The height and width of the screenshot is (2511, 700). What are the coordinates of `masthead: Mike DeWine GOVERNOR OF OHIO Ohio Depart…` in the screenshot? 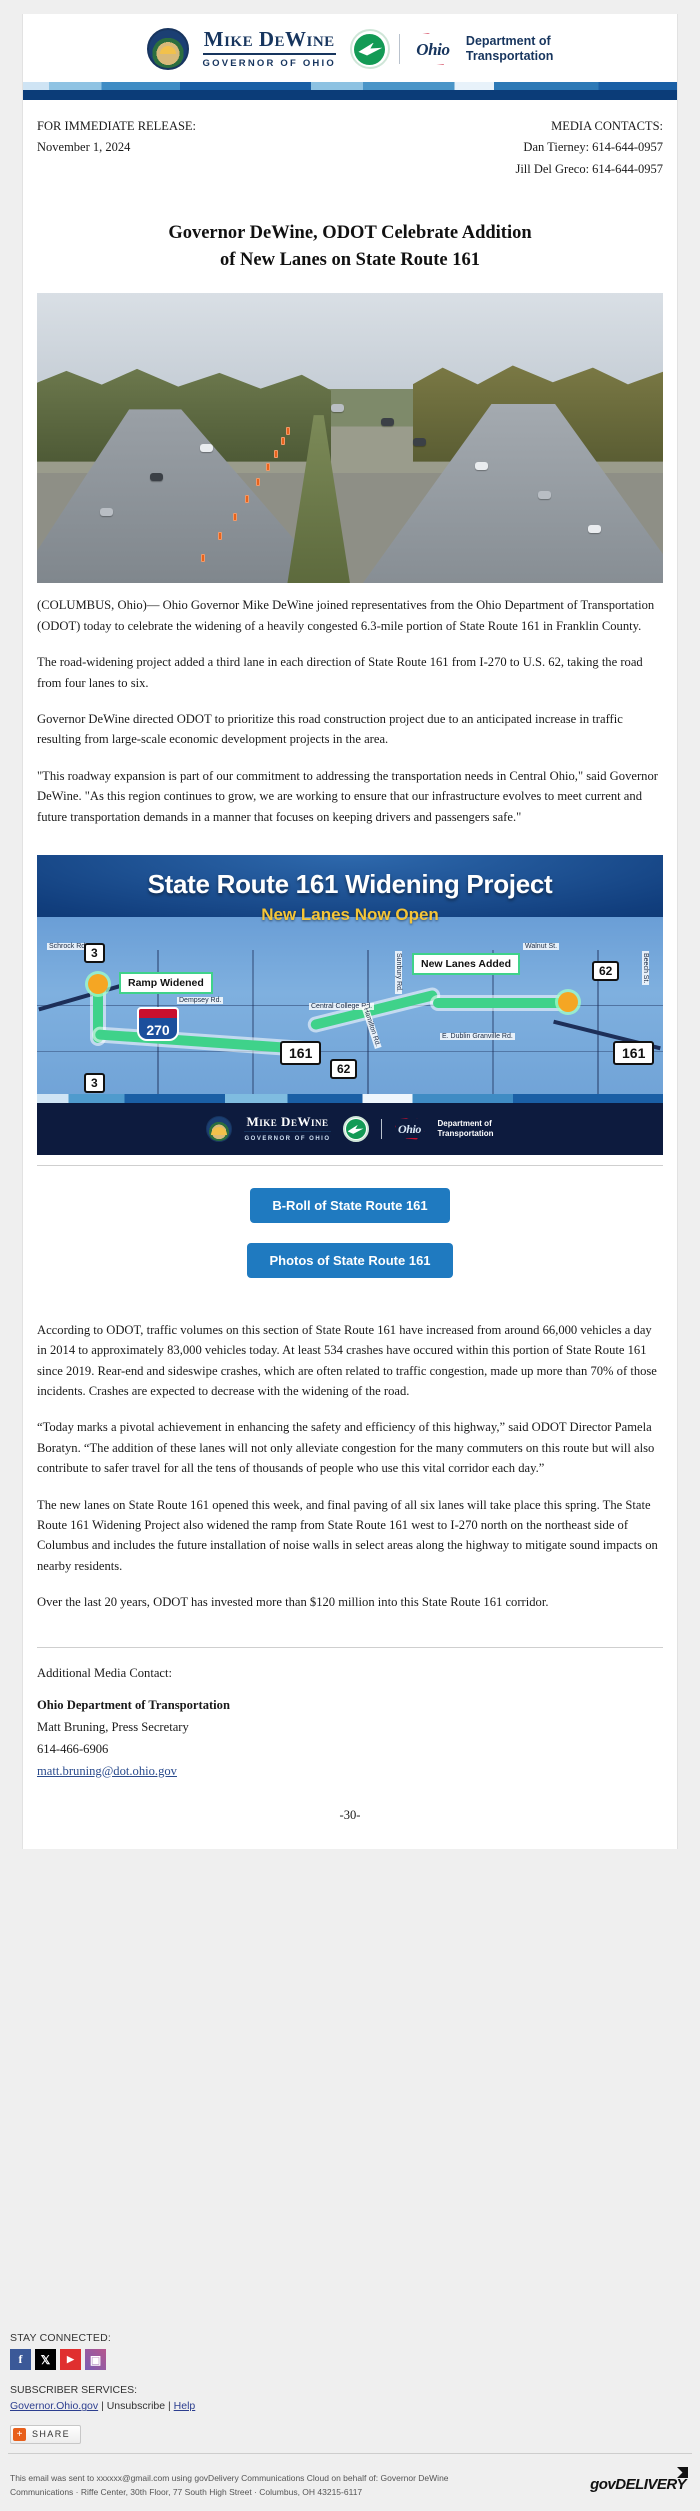 It's located at (350, 47).